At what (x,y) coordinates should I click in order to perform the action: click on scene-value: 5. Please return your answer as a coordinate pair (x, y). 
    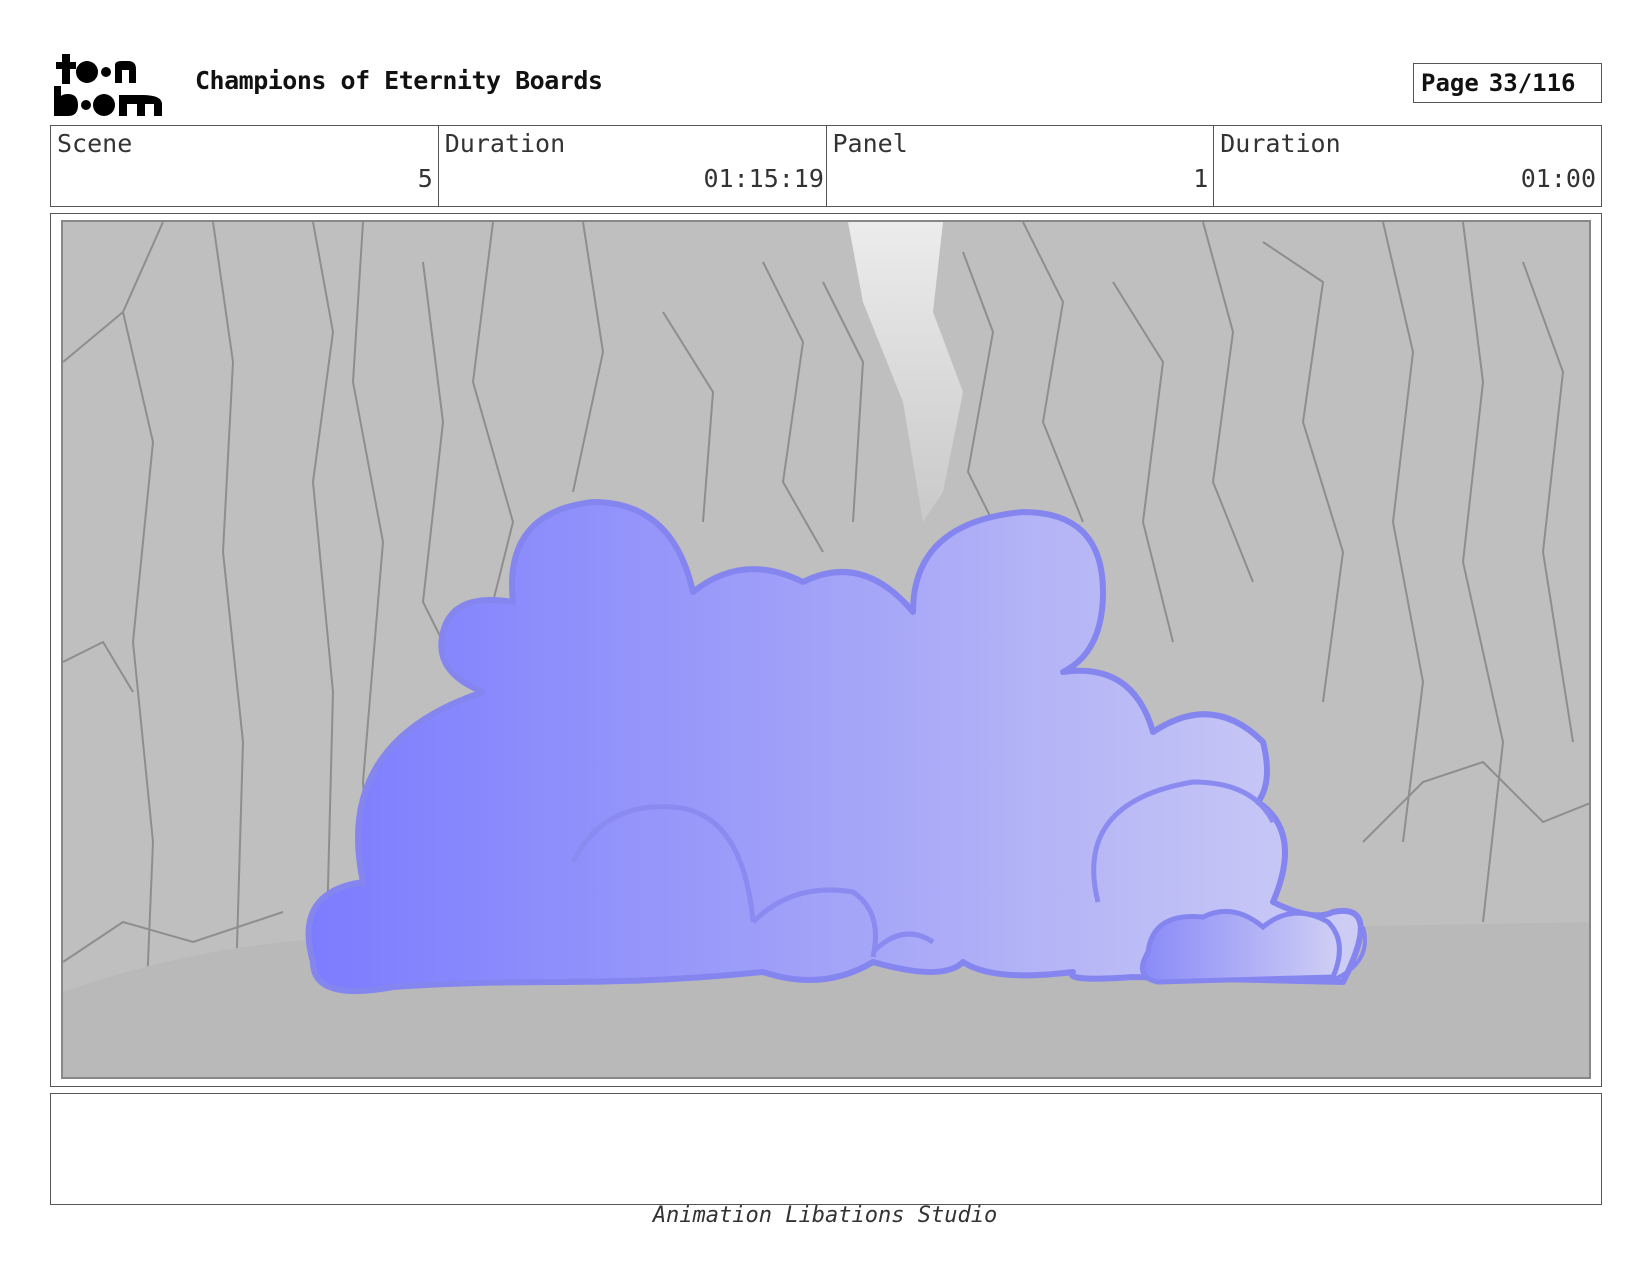
    Looking at the image, I should click on (425, 178).